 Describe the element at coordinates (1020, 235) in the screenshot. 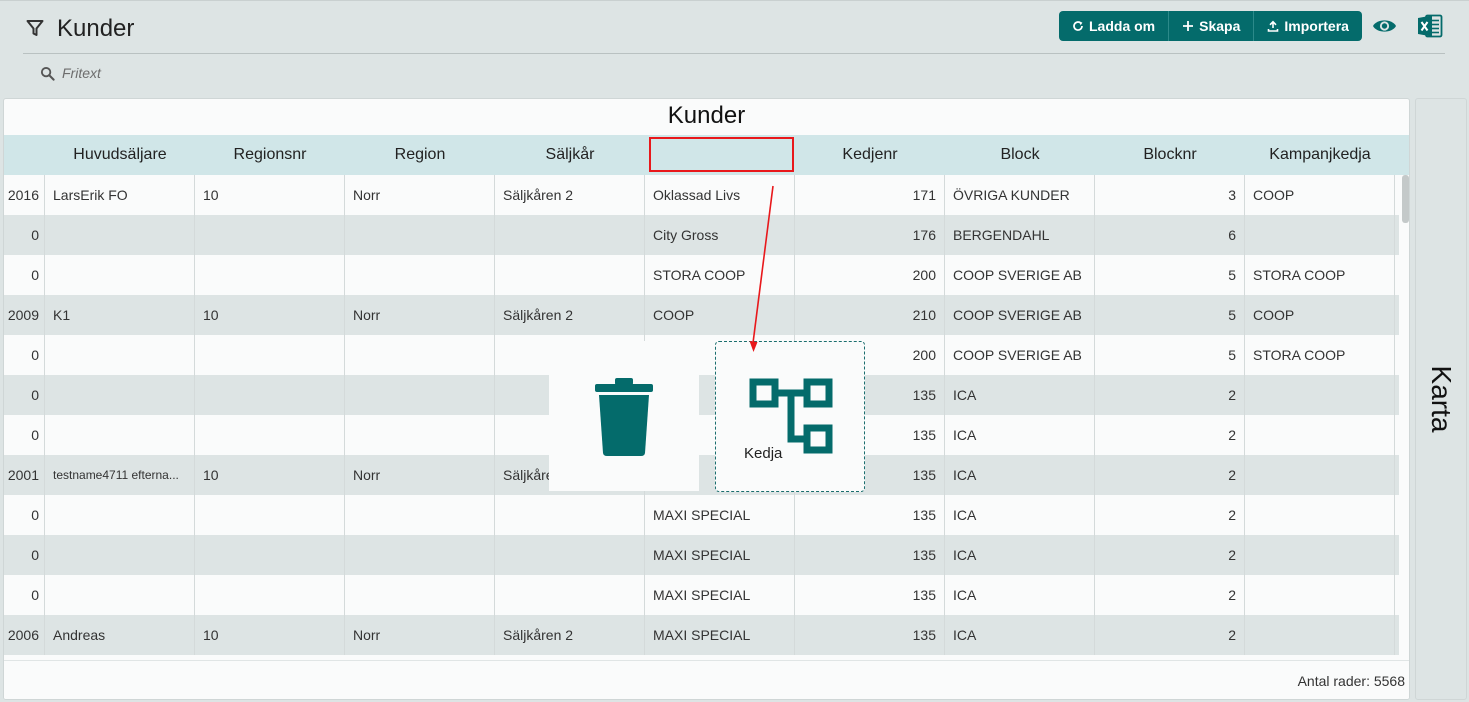

I see `cell-block: BERGENDAHL` at that location.